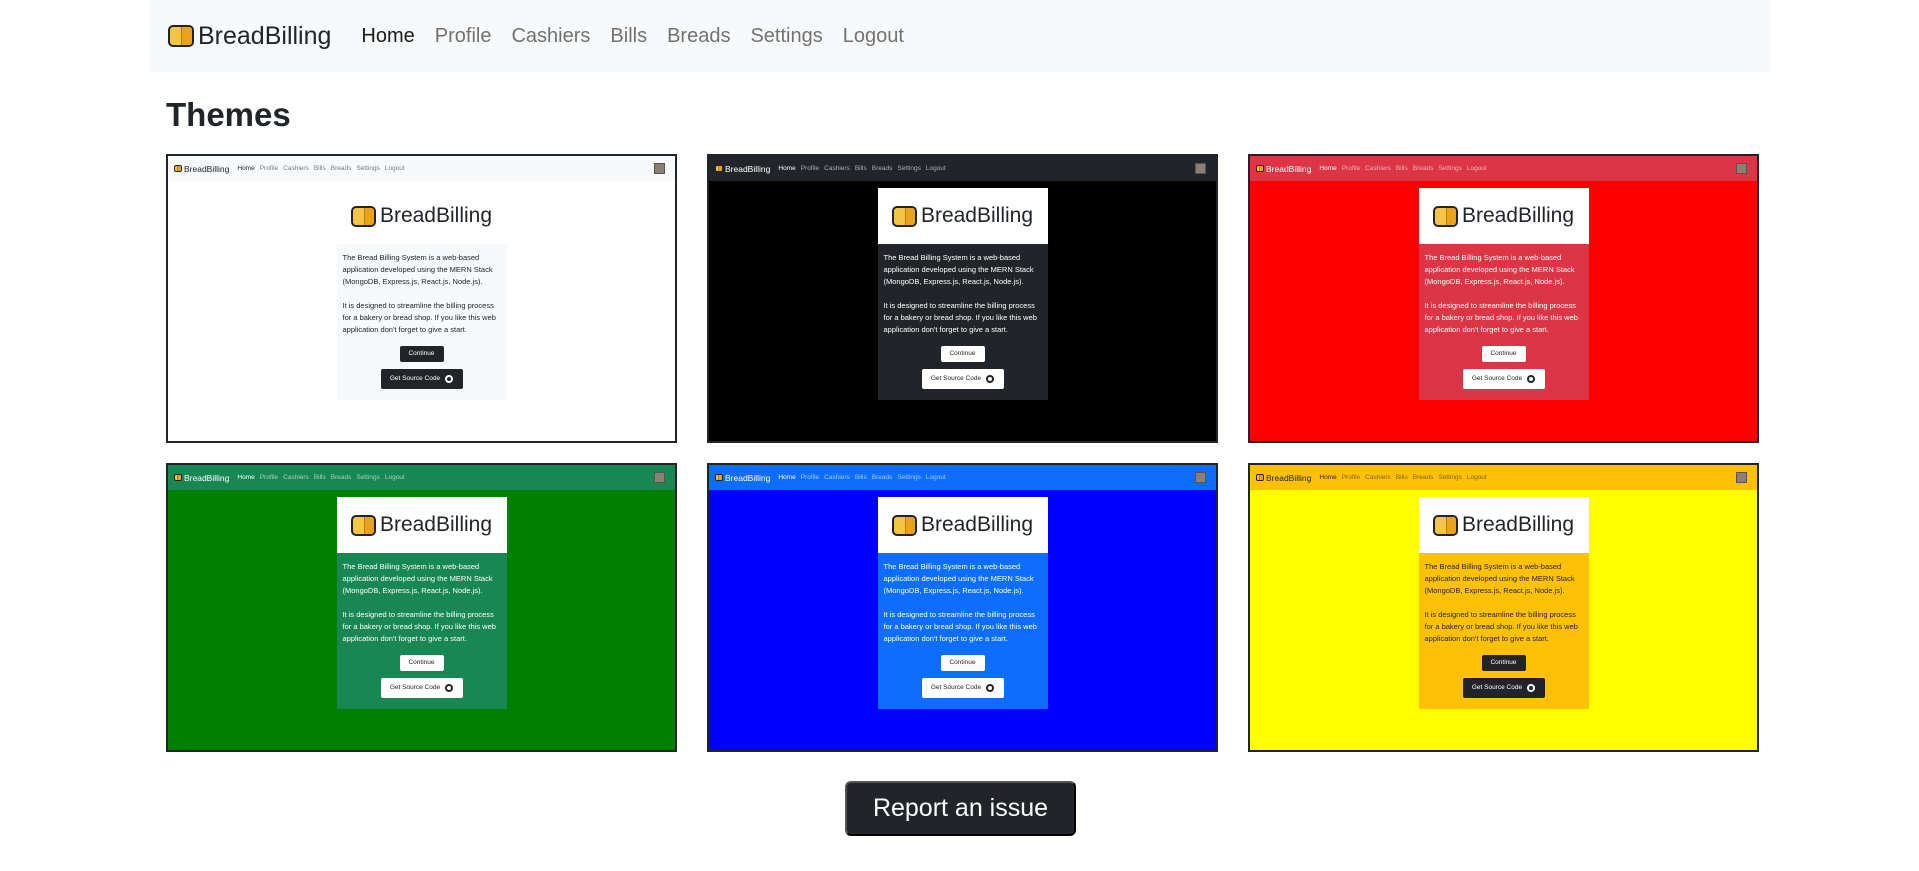 This screenshot has height=871, width=1919. Describe the element at coordinates (960, 808) in the screenshot. I see `report-issue-button: Report an issue` at that location.